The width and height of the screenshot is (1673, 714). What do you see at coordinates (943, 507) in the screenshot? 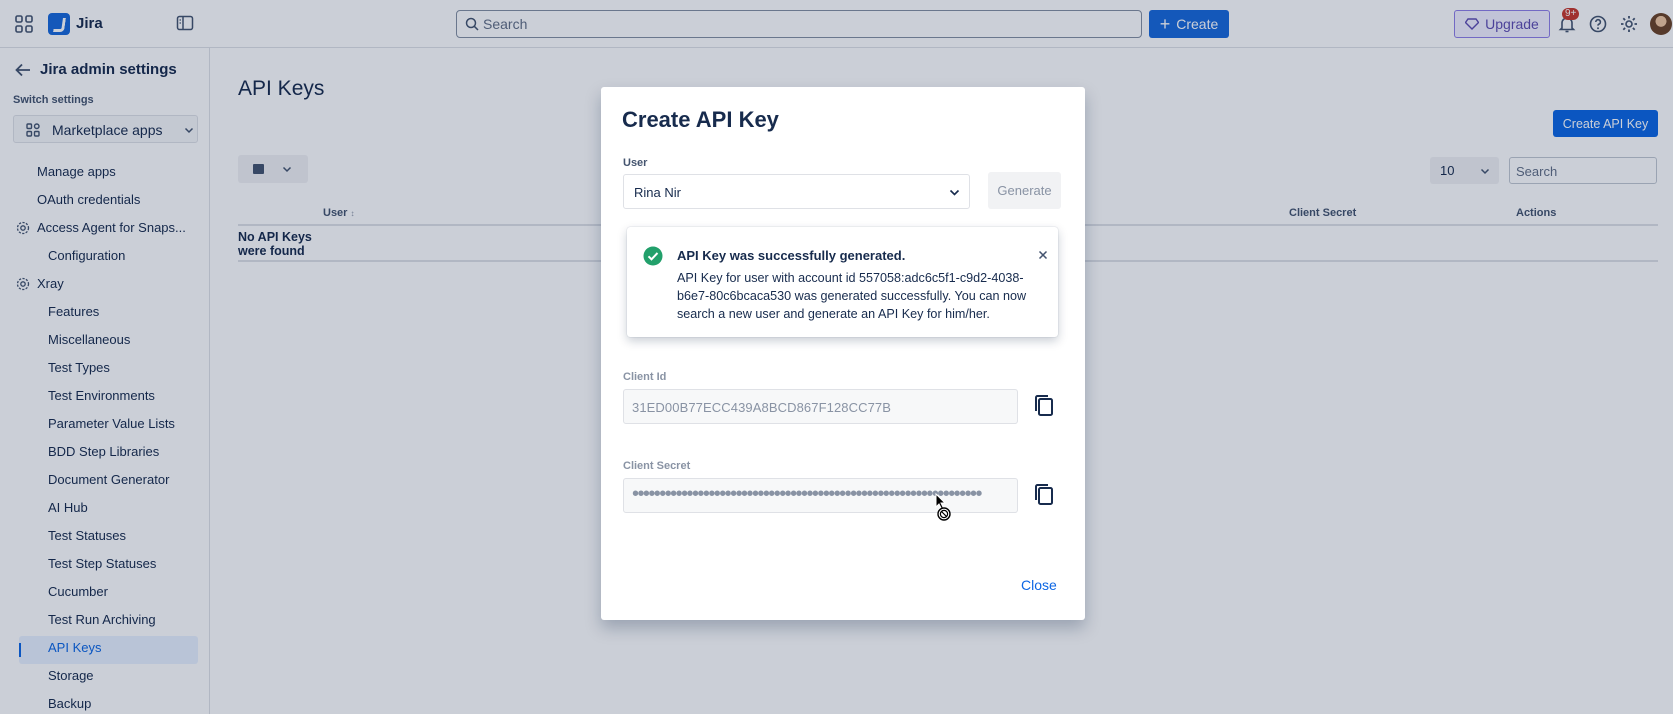
I see `not-allowed-cursor-icon` at bounding box center [943, 507].